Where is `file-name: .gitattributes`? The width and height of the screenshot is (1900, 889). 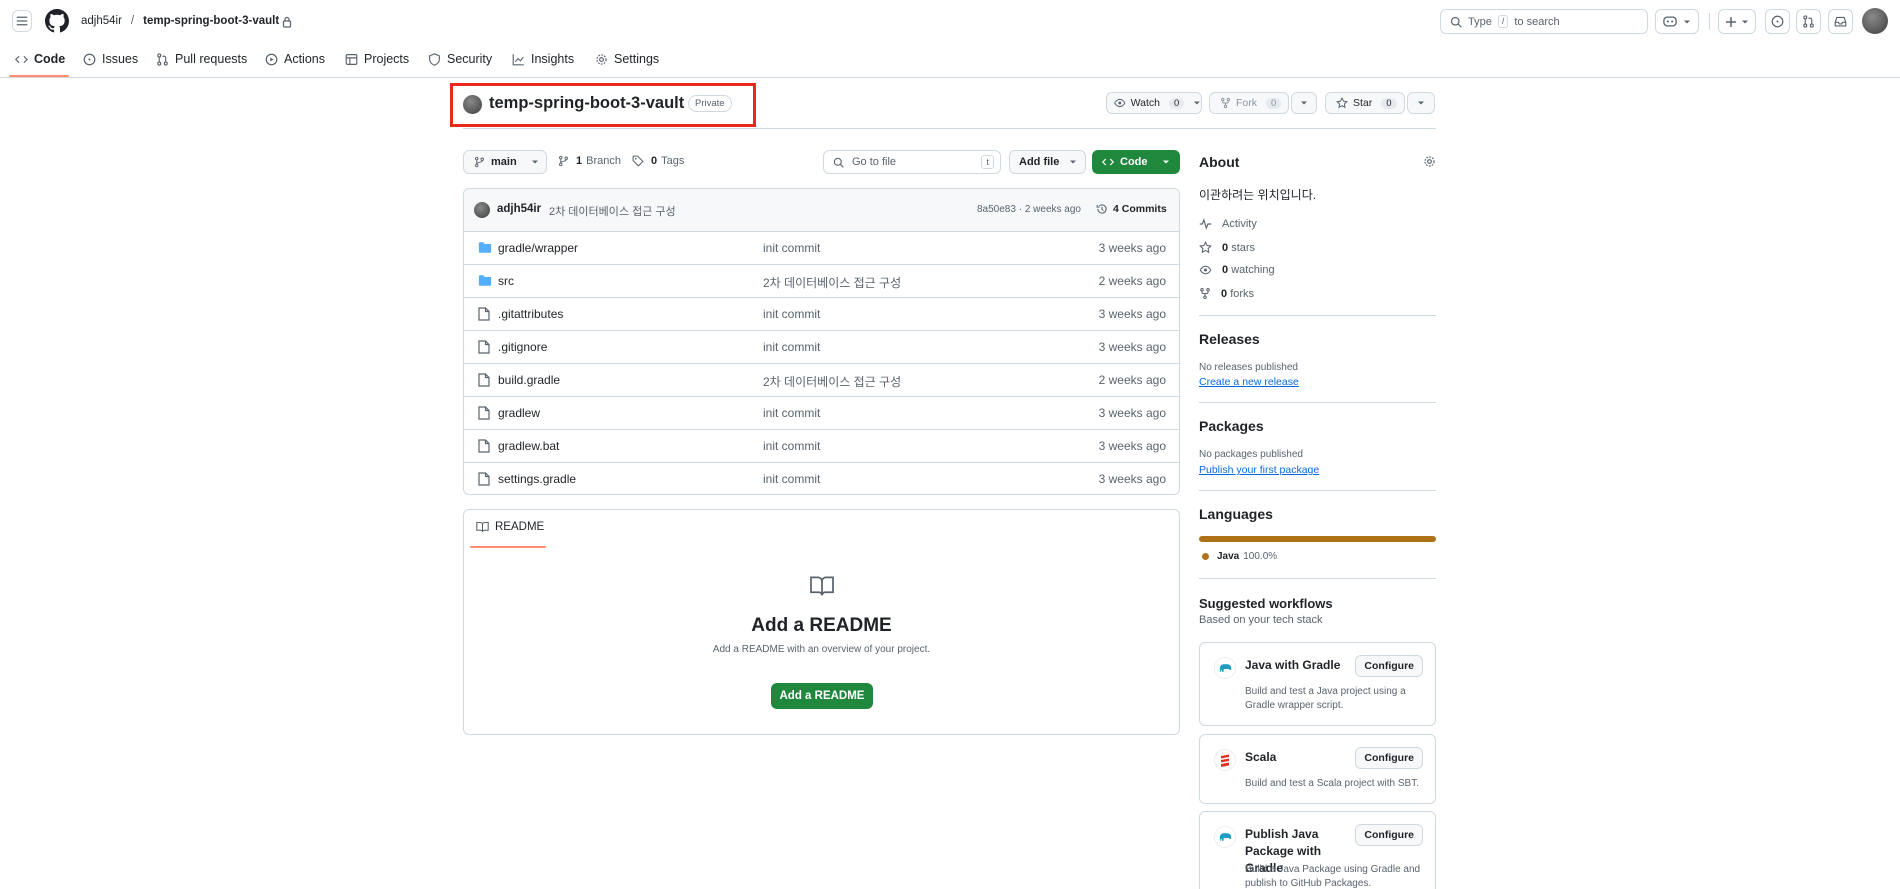
file-name: .gitattributes is located at coordinates (530, 314).